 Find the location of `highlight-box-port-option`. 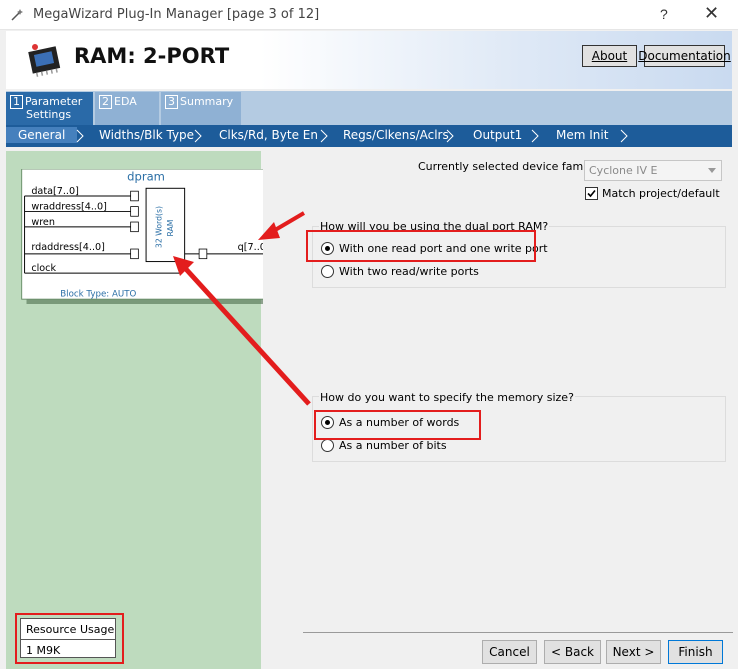

highlight-box-port-option is located at coordinates (421, 246).